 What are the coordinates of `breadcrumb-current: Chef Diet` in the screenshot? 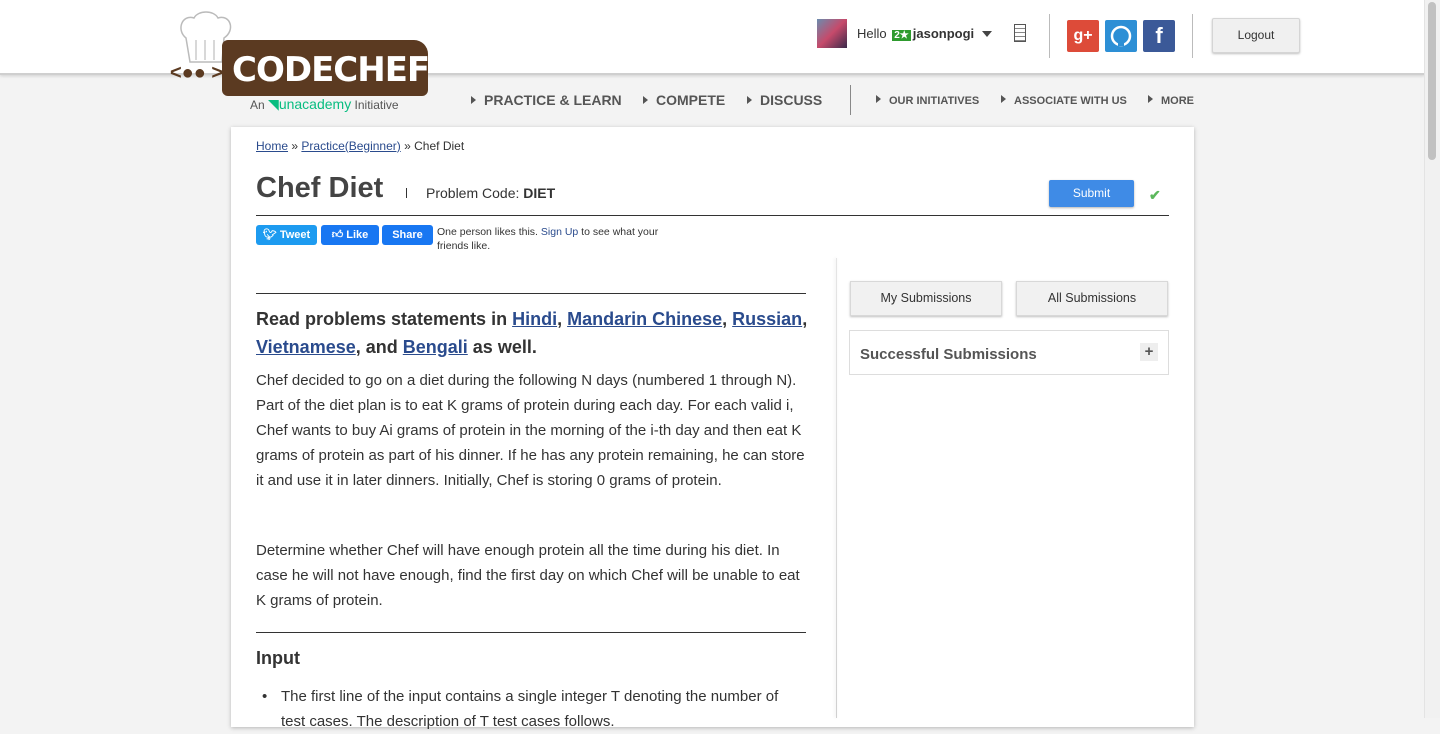 It's located at (439, 146).